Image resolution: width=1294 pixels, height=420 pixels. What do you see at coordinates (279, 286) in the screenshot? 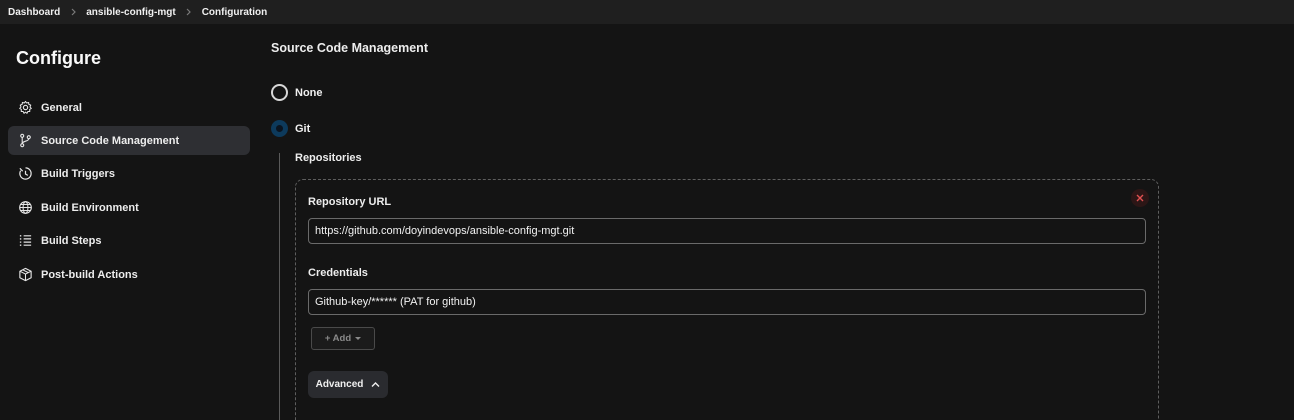
I see `section-divider` at bounding box center [279, 286].